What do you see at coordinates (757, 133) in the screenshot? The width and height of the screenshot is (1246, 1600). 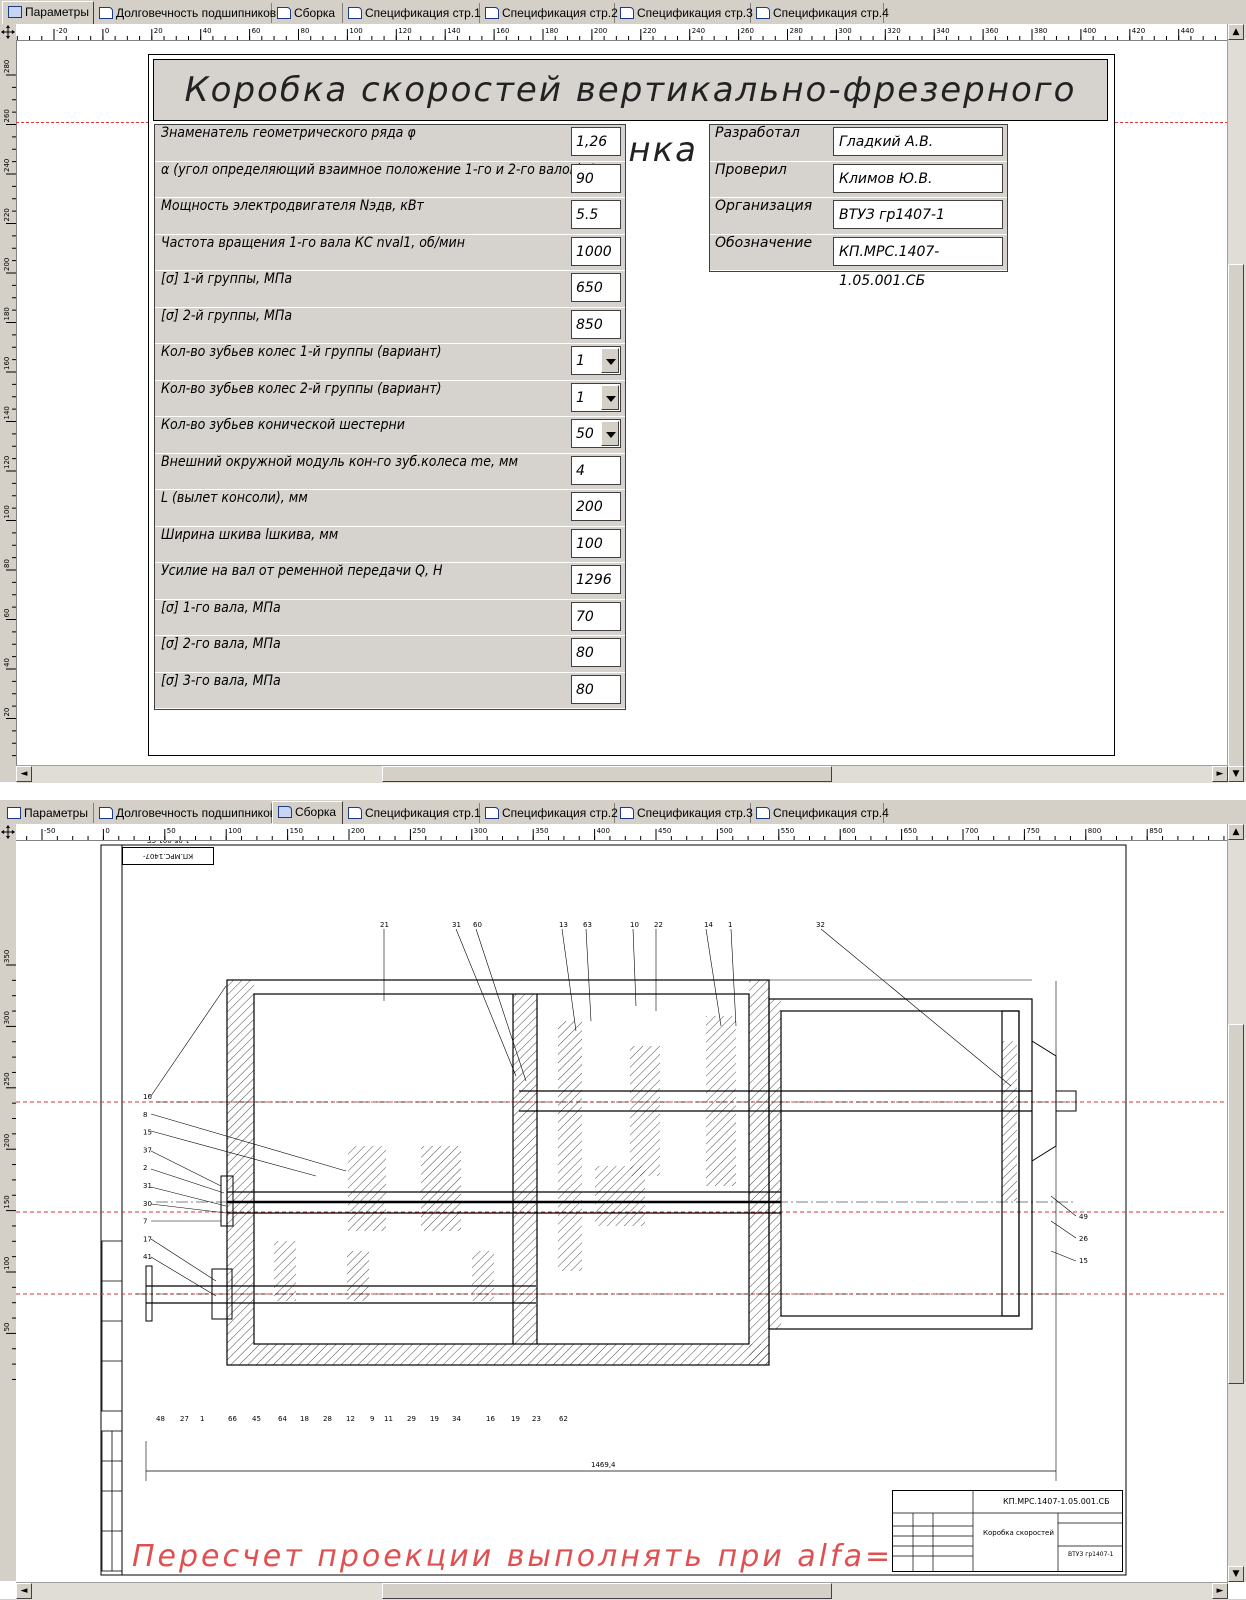 I see `info-label: Разработал` at bounding box center [757, 133].